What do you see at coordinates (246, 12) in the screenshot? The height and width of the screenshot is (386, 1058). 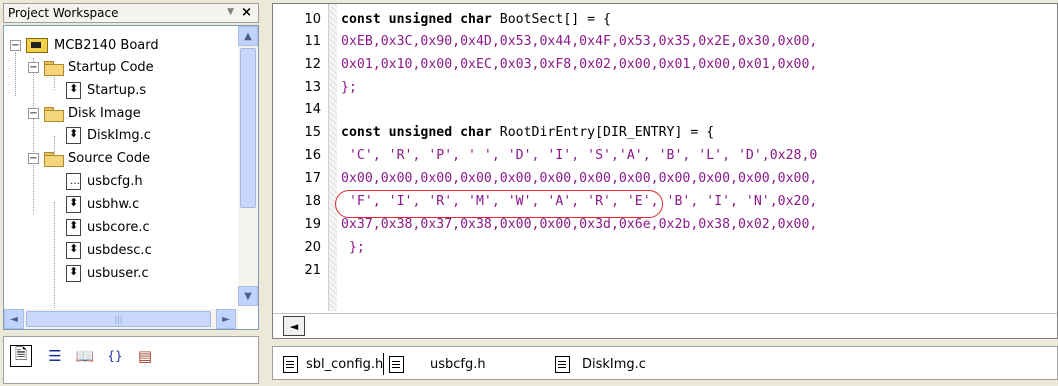 I see `close-icon: ×` at bounding box center [246, 12].